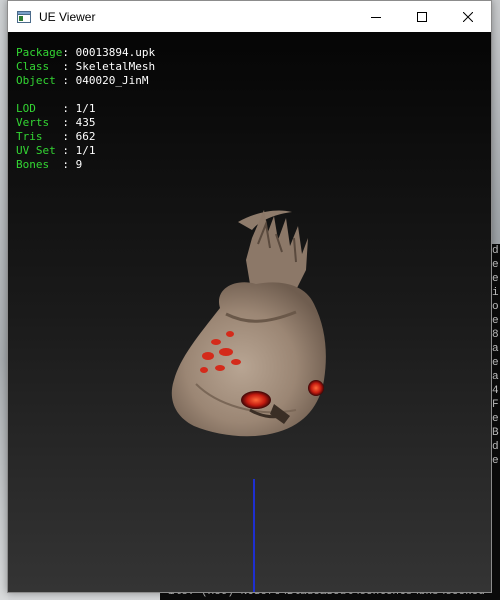 The height and width of the screenshot is (600, 500). I want to click on minimize-icon, so click(376, 17).